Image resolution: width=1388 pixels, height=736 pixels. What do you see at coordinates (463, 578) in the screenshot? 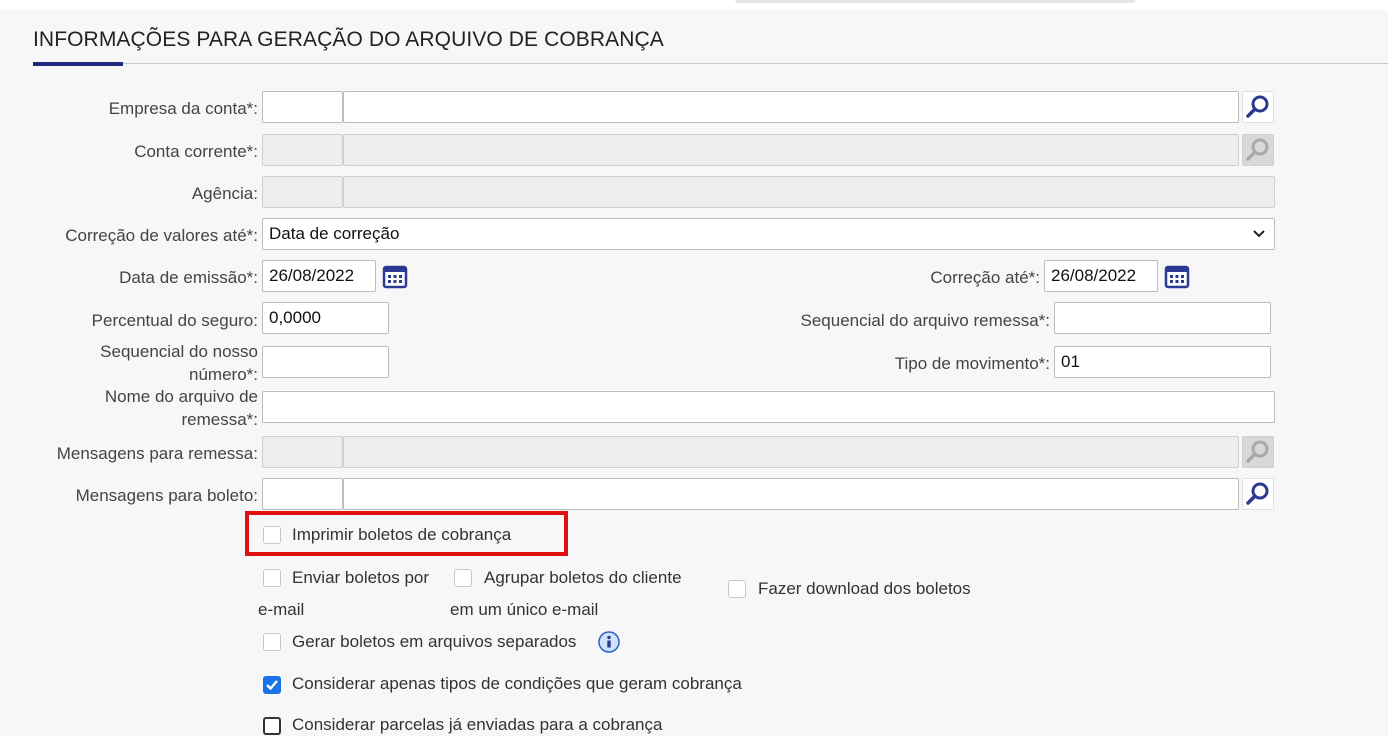
I see `agrupar-checkbox` at bounding box center [463, 578].